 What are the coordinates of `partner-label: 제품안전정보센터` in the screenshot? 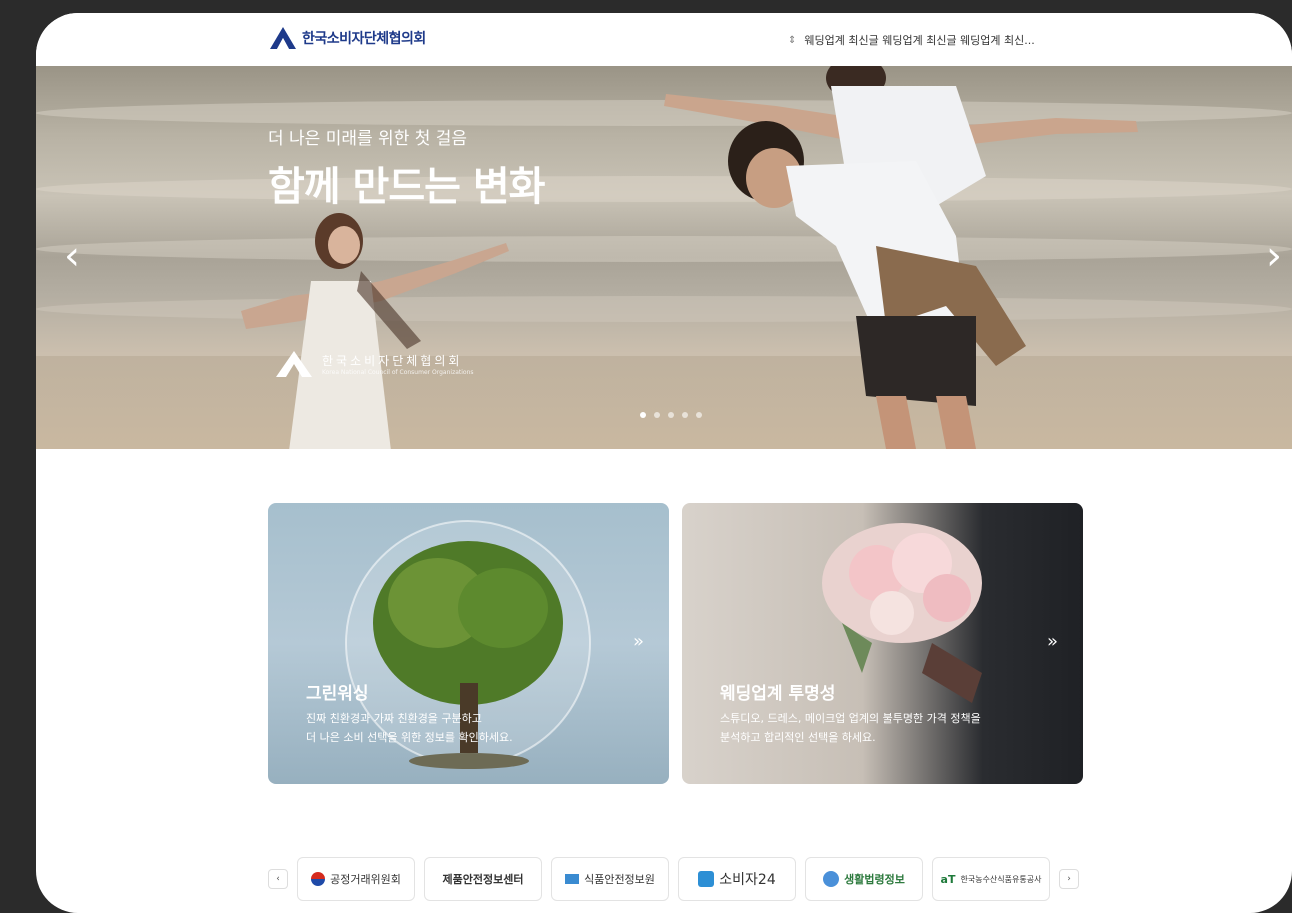 It's located at (483, 879).